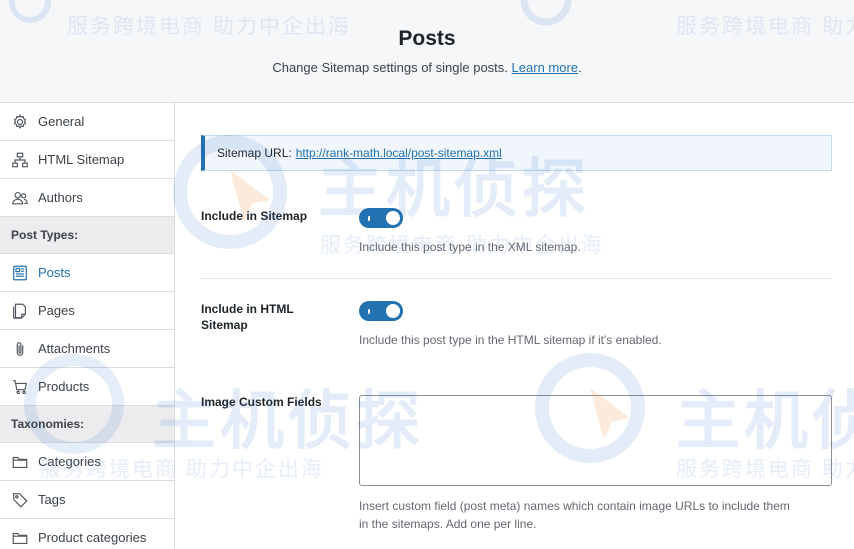 This screenshot has height=549, width=854. Describe the element at coordinates (87, 500) in the screenshot. I see `sidebar-item-tags: Tags` at that location.